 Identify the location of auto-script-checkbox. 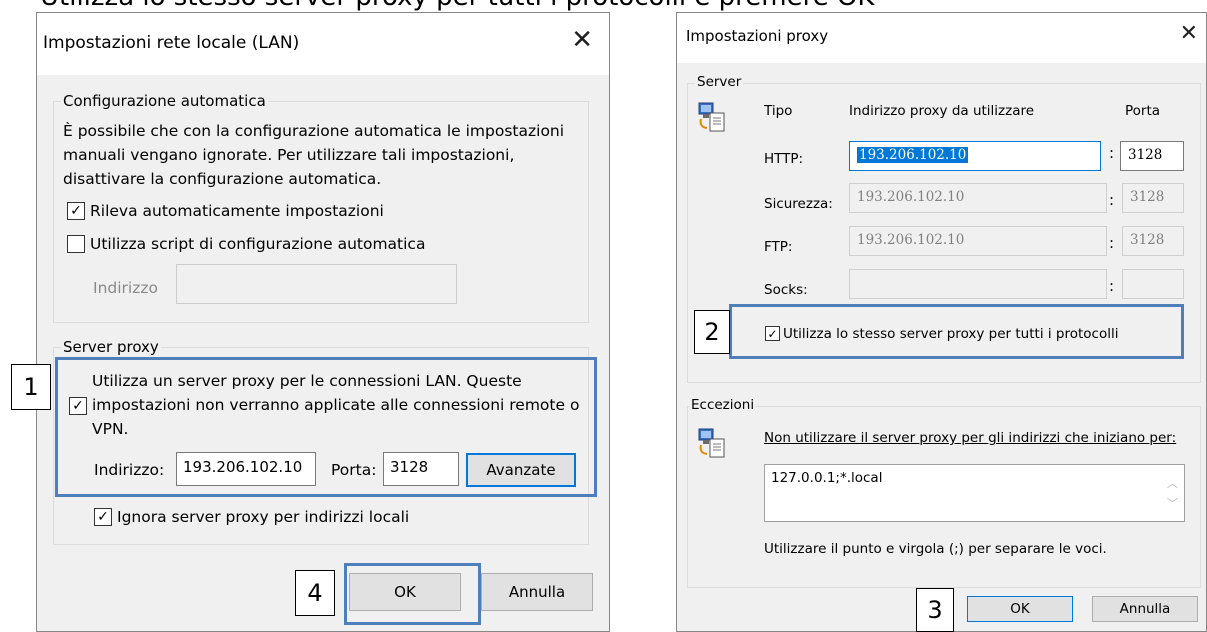
(76, 244).